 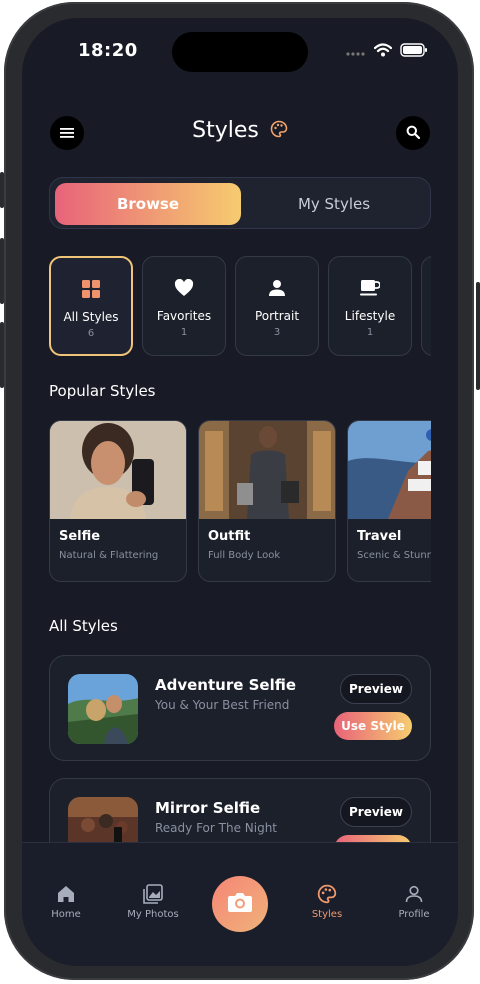 What do you see at coordinates (327, 914) in the screenshot?
I see `tab-label: Styles` at bounding box center [327, 914].